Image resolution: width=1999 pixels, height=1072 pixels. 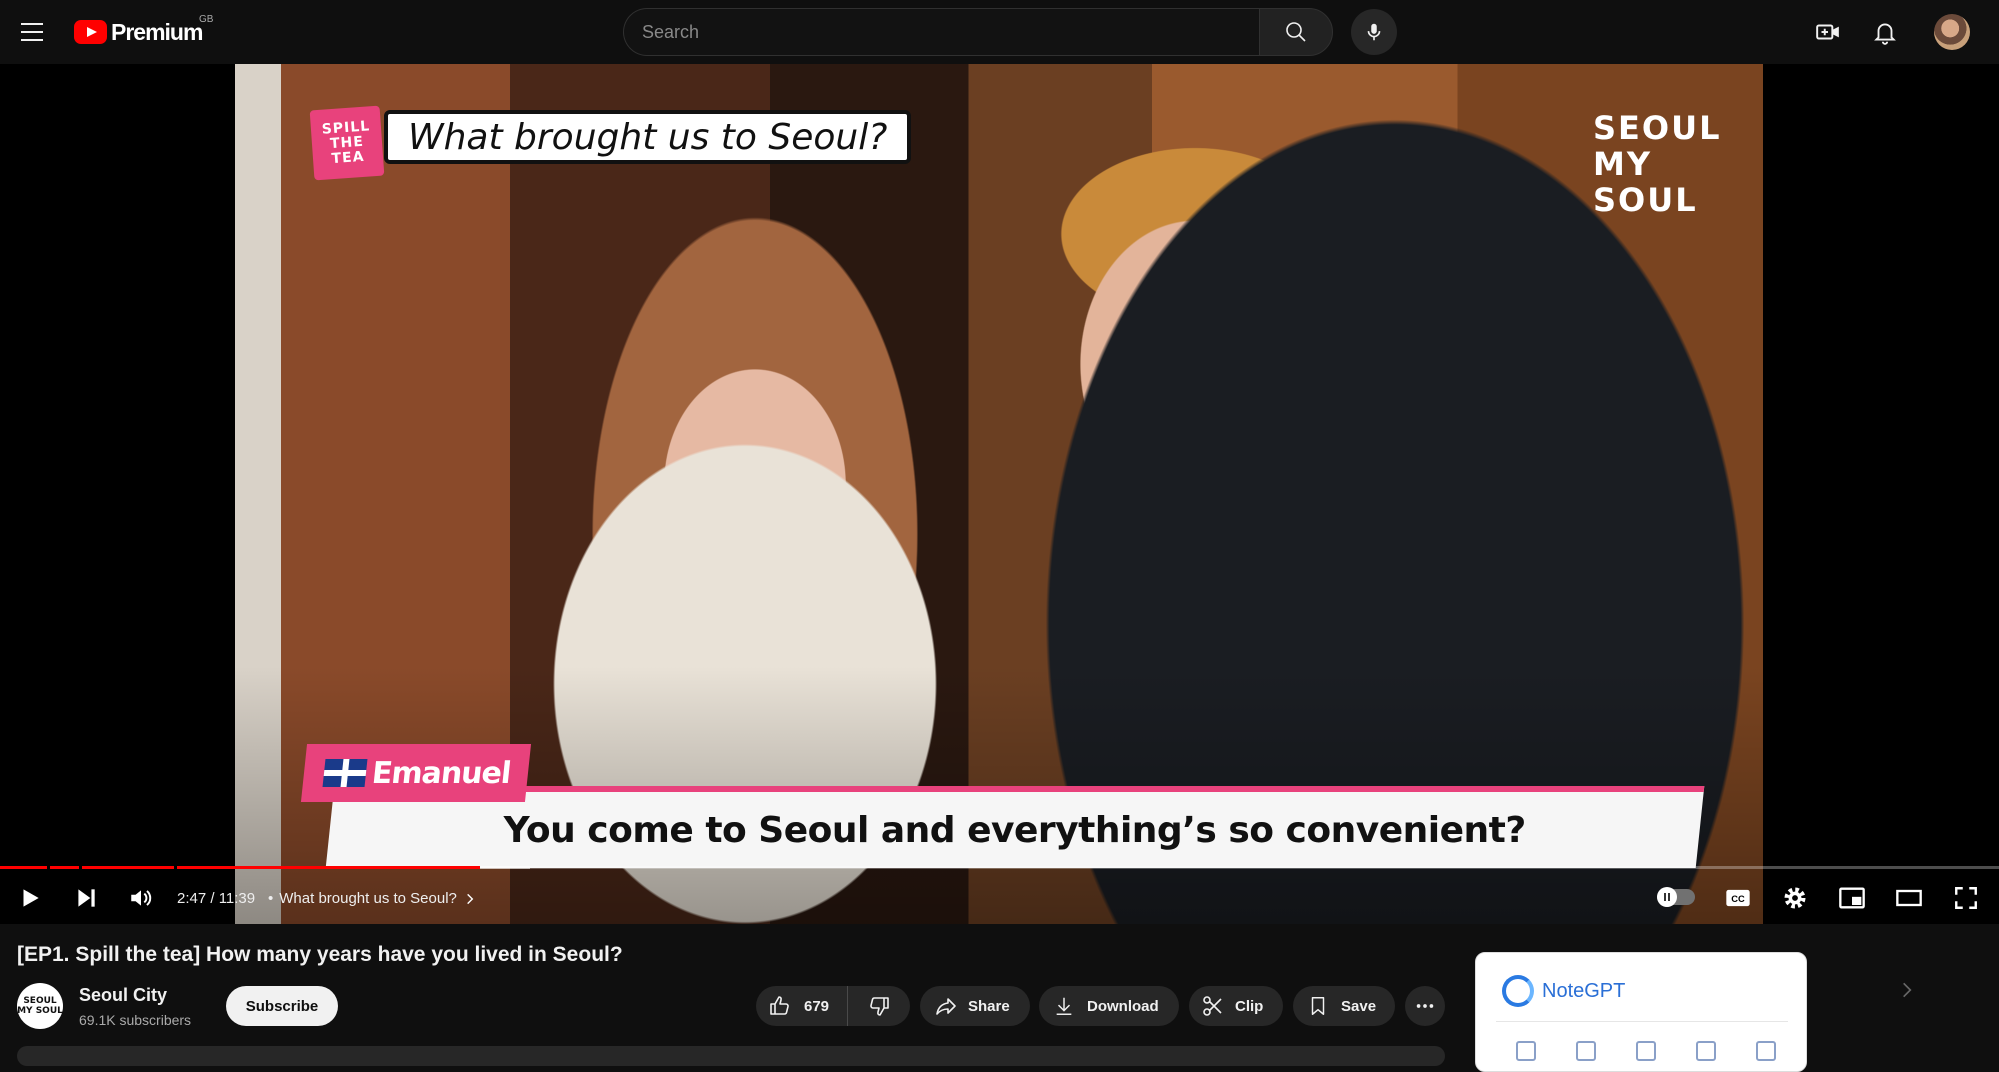 I want to click on account-avatar, so click(x=1952, y=32).